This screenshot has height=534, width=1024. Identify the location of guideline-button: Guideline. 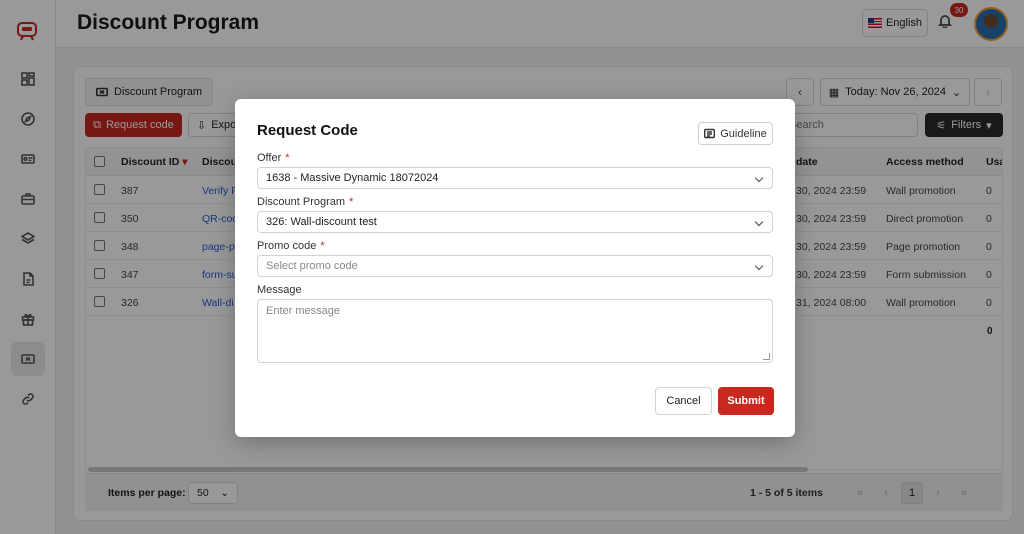
(735, 133).